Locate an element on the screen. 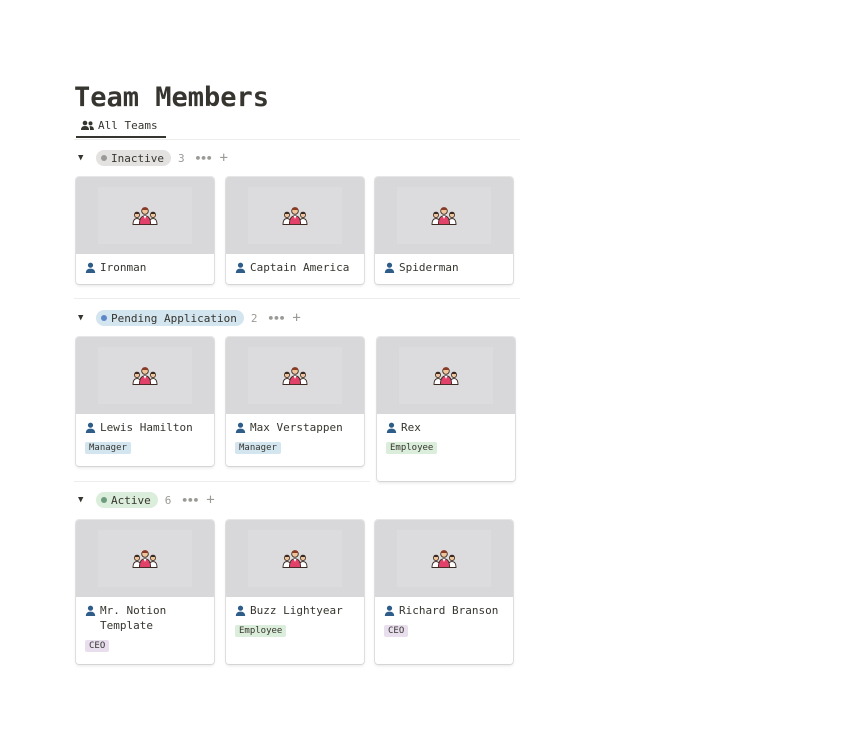  member-card: Rex Employee is located at coordinates (446, 409).